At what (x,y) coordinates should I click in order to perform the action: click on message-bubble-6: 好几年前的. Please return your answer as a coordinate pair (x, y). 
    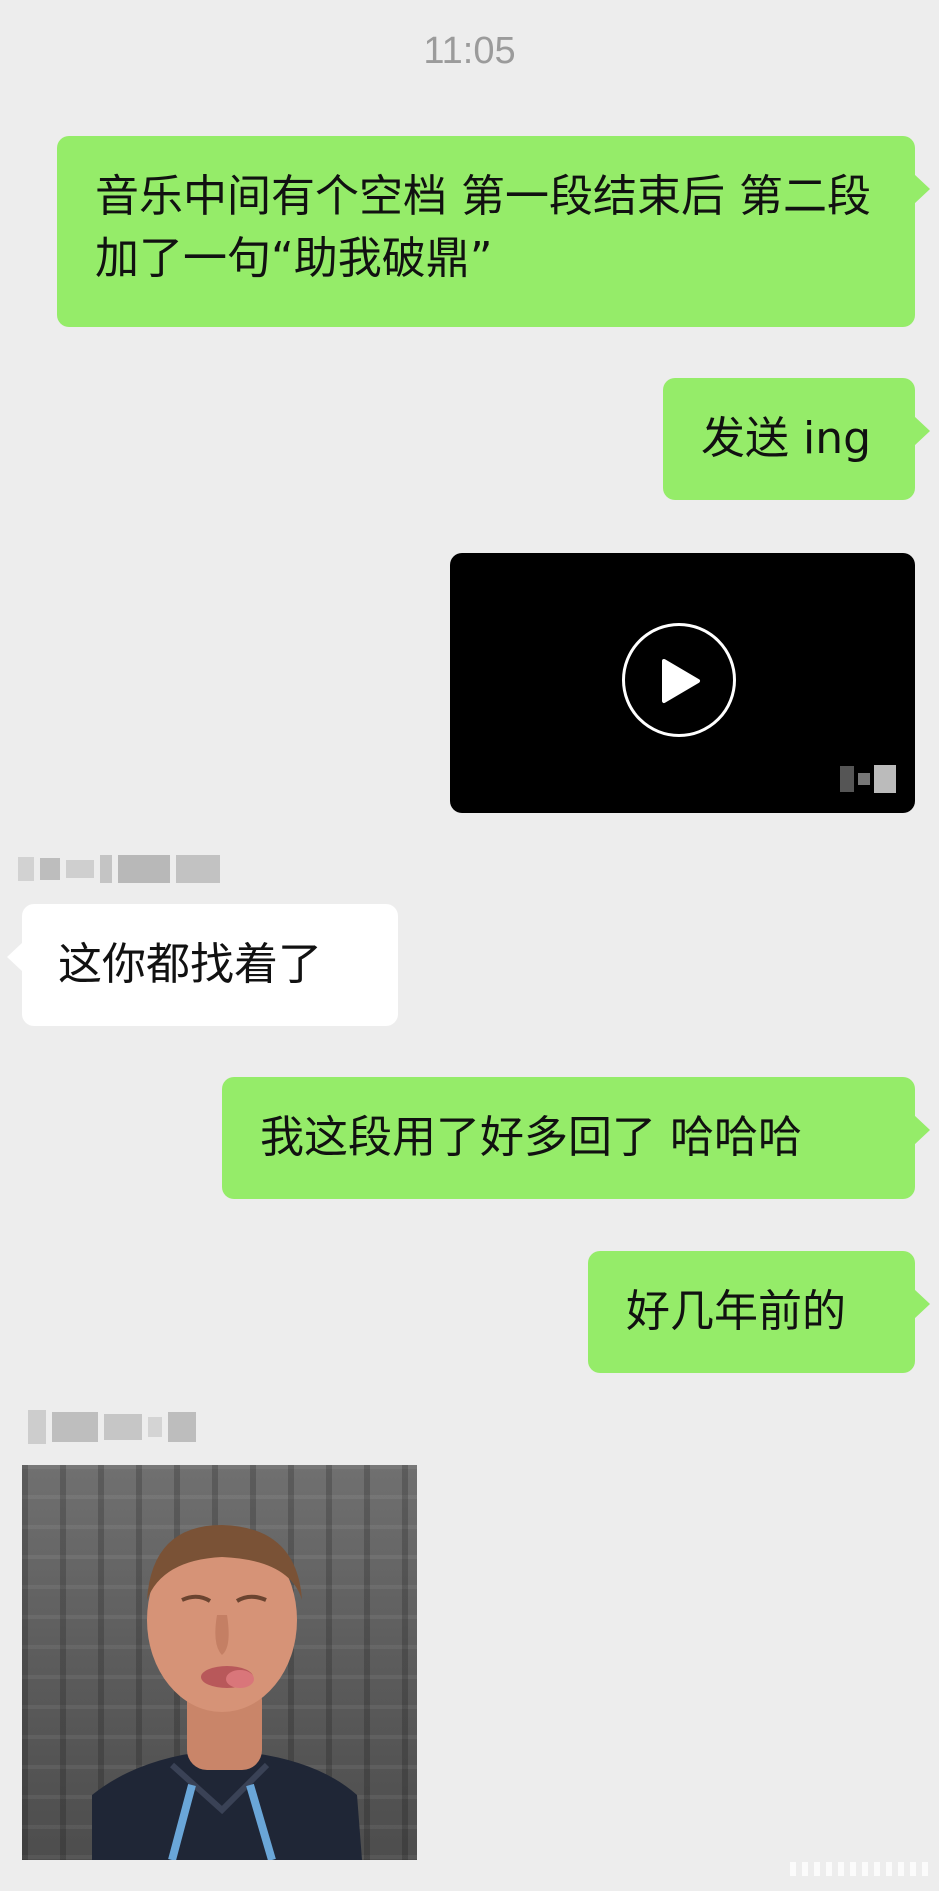
    Looking at the image, I should click on (759, 1312).